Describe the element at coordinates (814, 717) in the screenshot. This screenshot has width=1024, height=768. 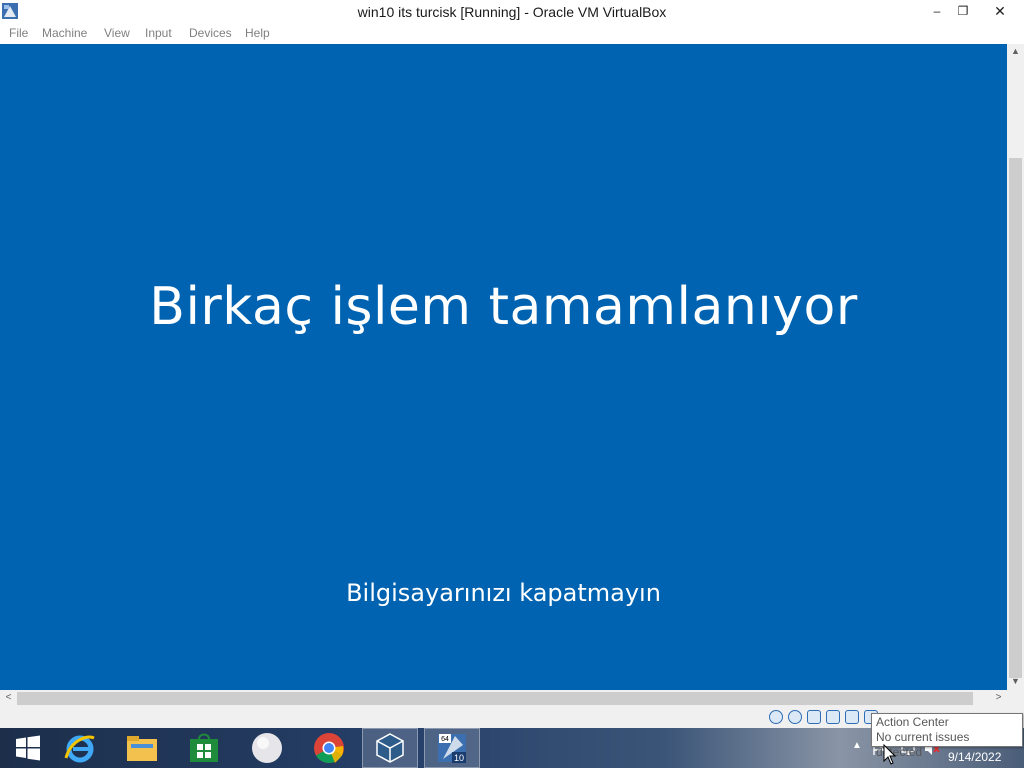
I see `audio-icon` at that location.